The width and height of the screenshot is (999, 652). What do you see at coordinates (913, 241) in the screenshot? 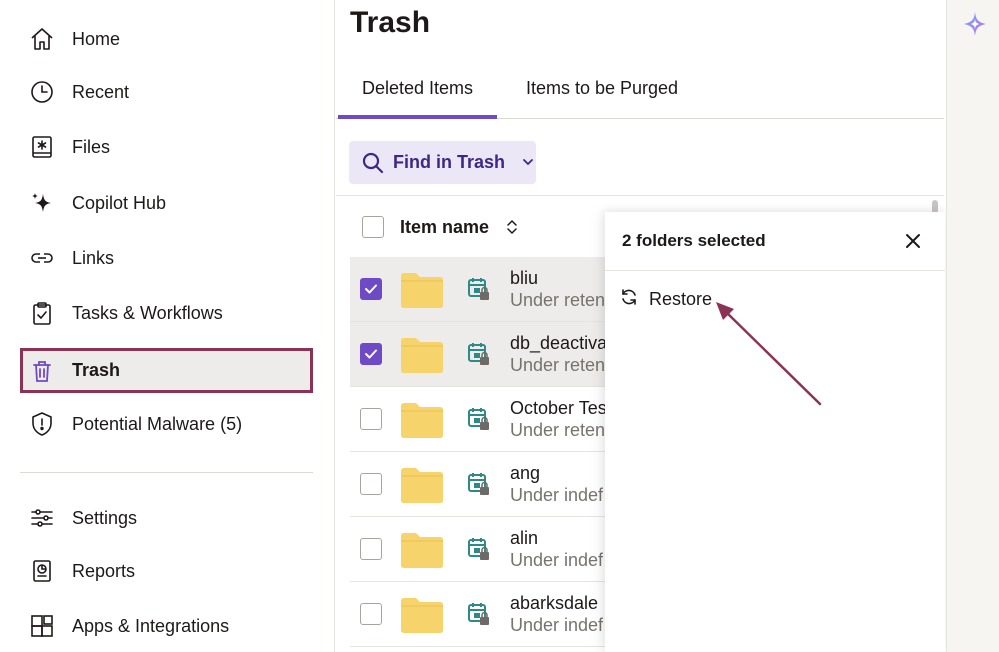
I see `close-icon` at bounding box center [913, 241].